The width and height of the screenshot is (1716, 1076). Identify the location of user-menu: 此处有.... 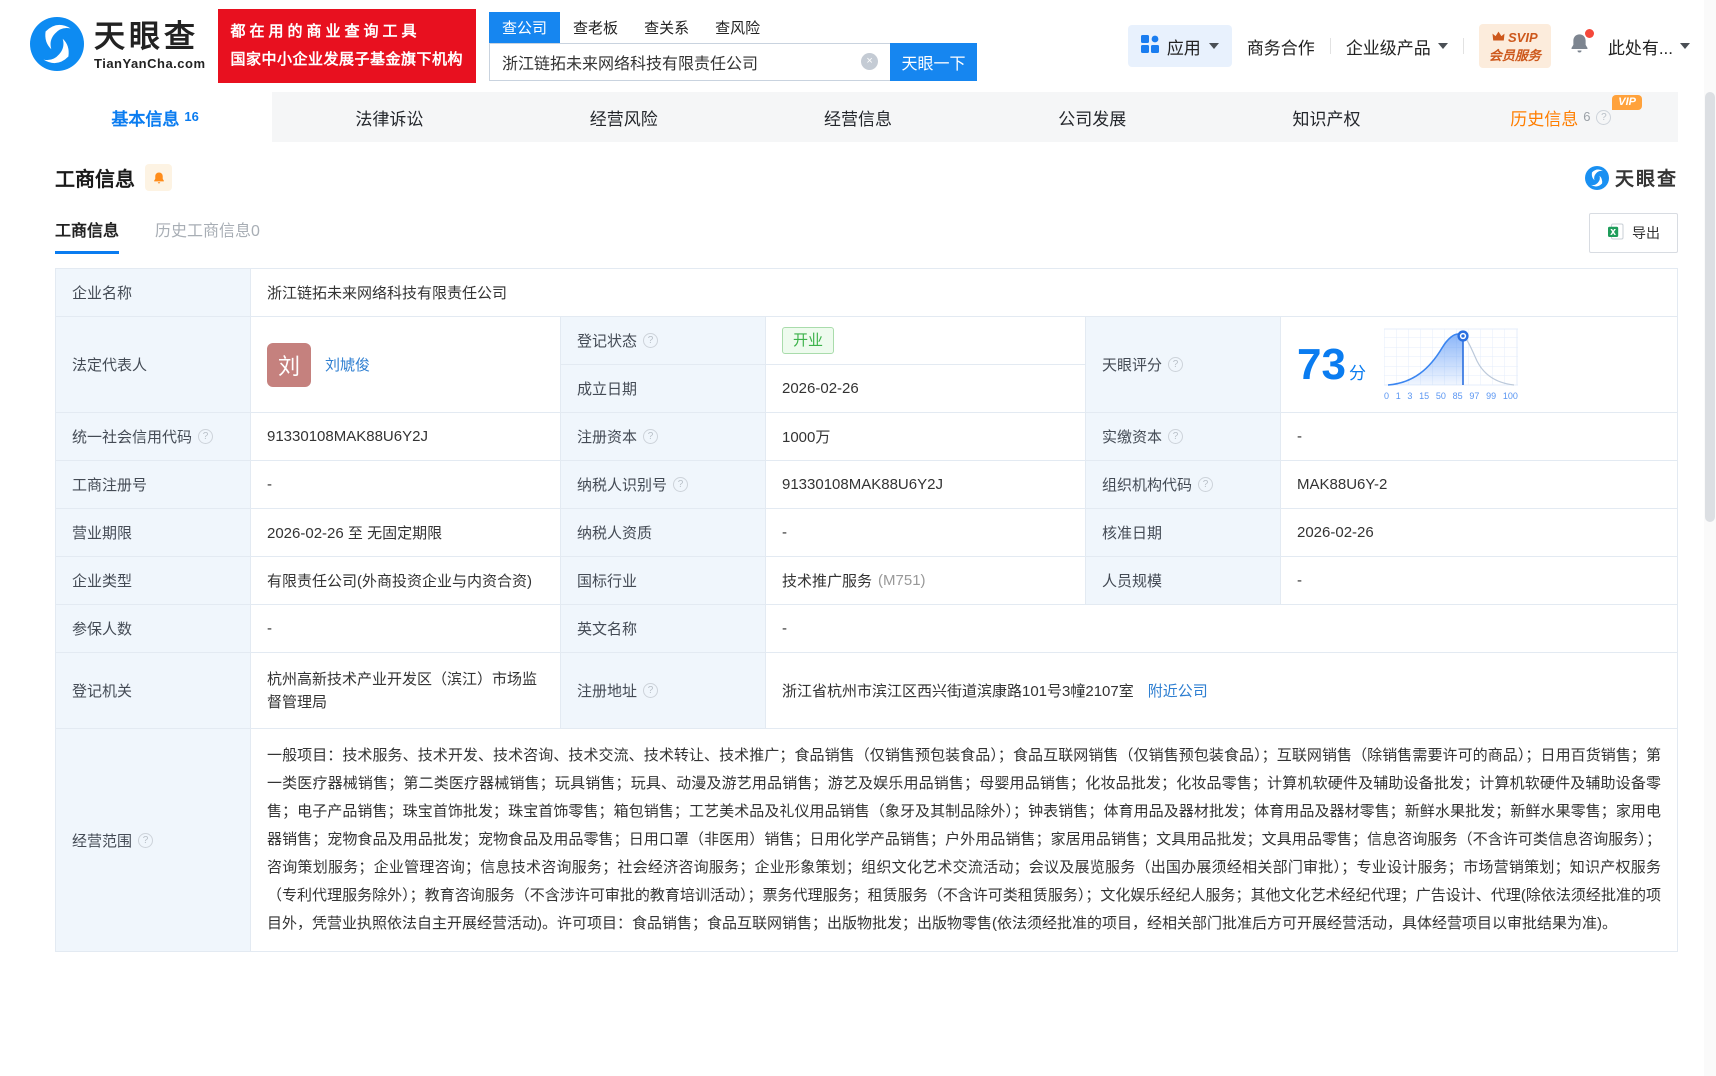
(1649, 46).